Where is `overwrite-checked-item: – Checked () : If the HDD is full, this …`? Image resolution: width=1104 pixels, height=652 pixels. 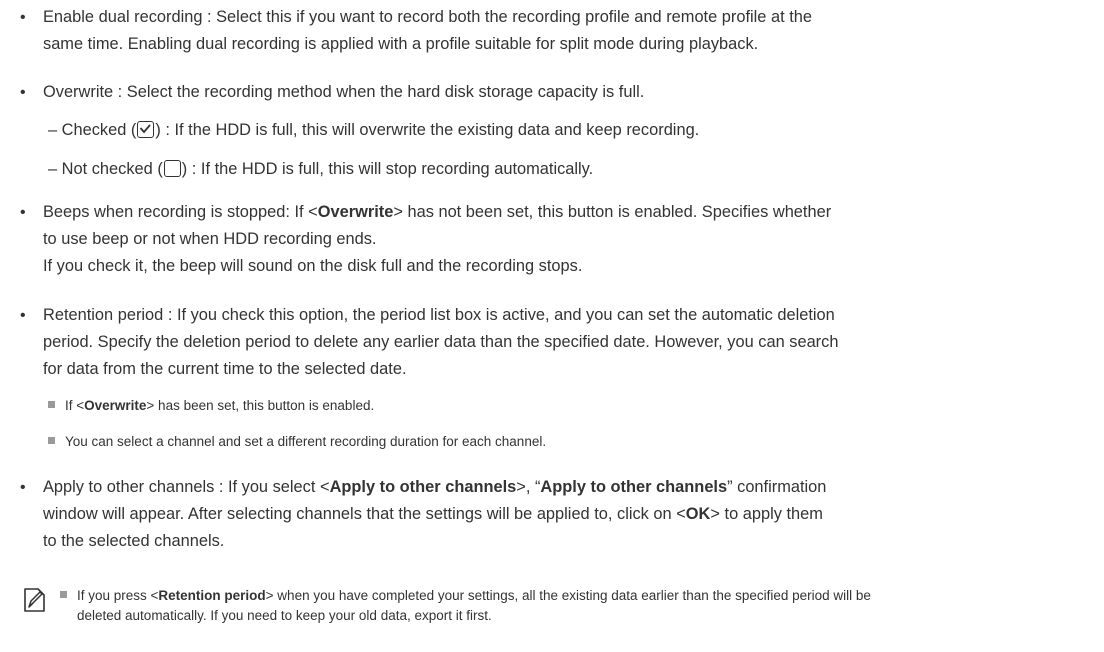 overwrite-checked-item: – Checked () : If the HDD is full, this … is located at coordinates (374, 130).